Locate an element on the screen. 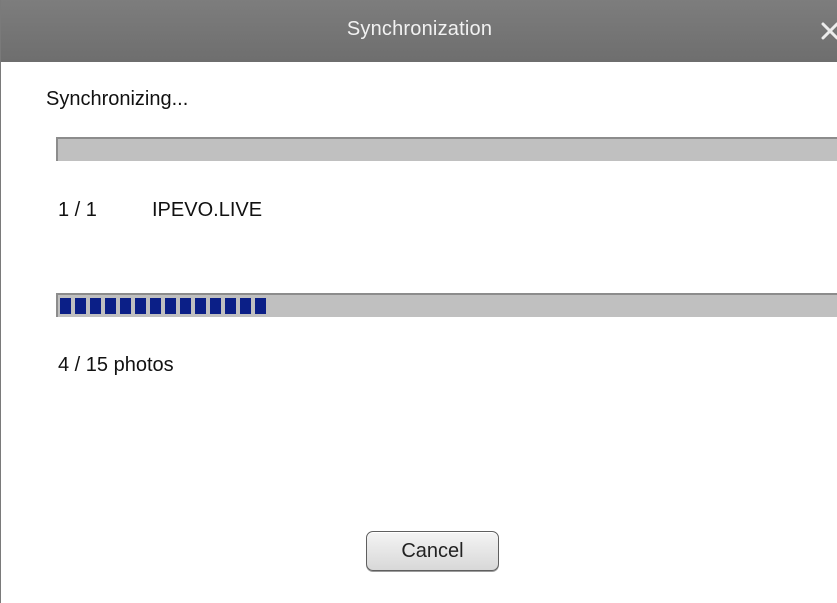 This screenshot has height=603, width=837. title-bar: Synchronization is located at coordinates (419, 31).